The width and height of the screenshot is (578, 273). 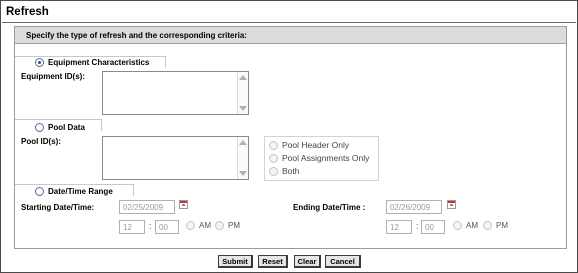 I want to click on ending-minute-input: 00, so click(x=433, y=227).